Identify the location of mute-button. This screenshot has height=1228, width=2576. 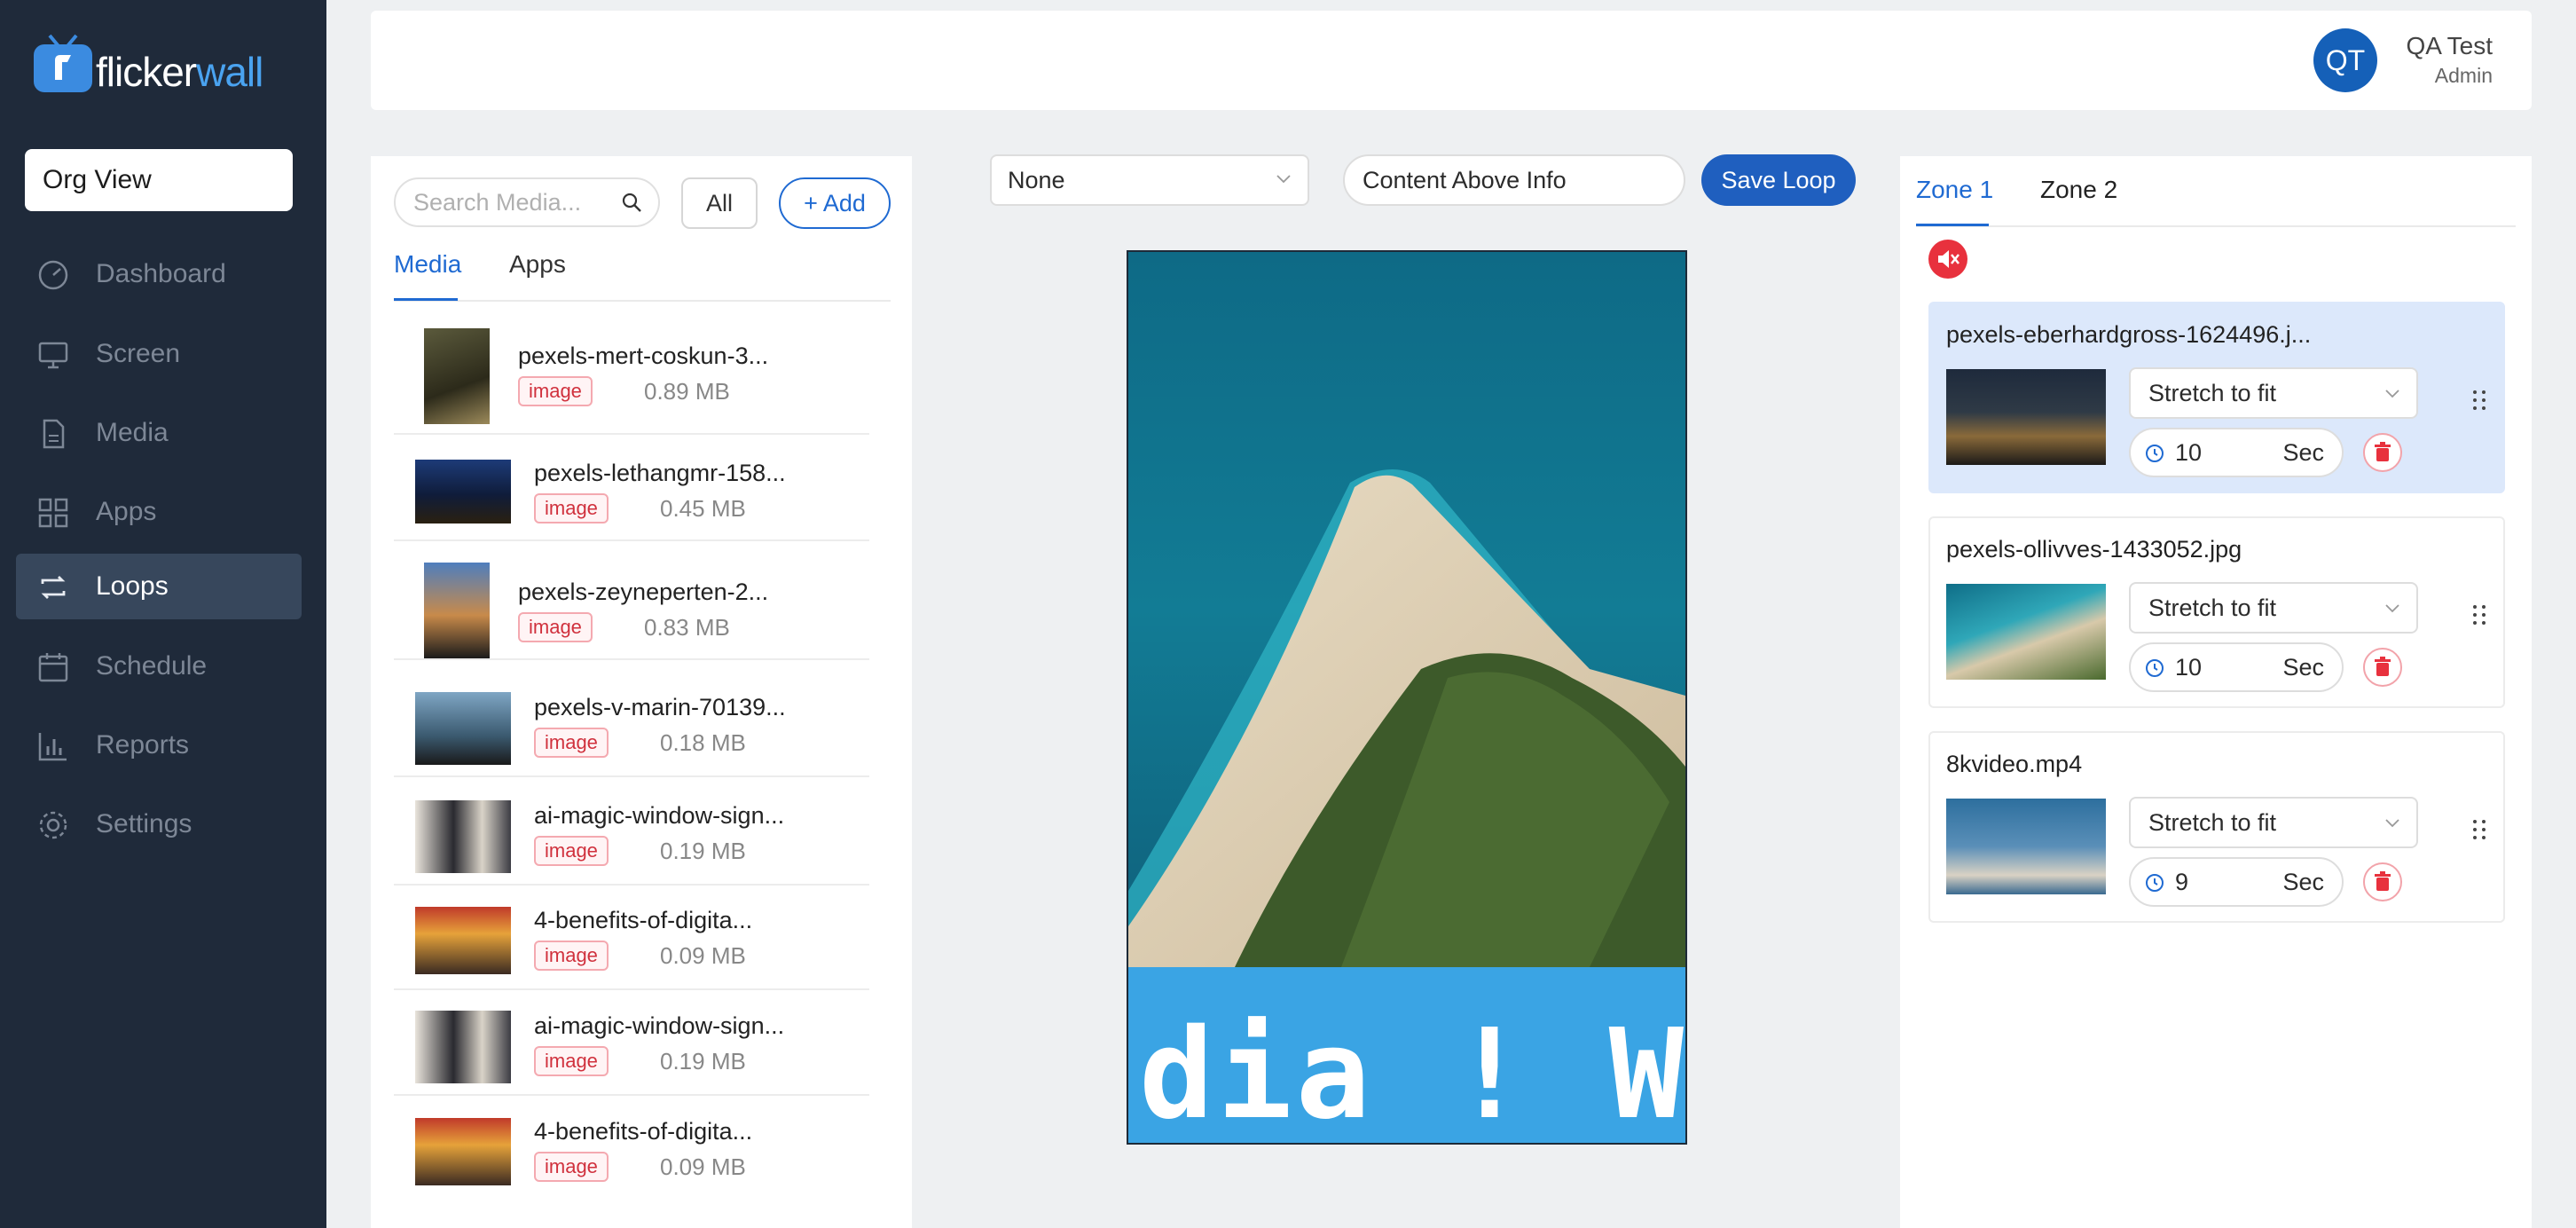
(1947, 259).